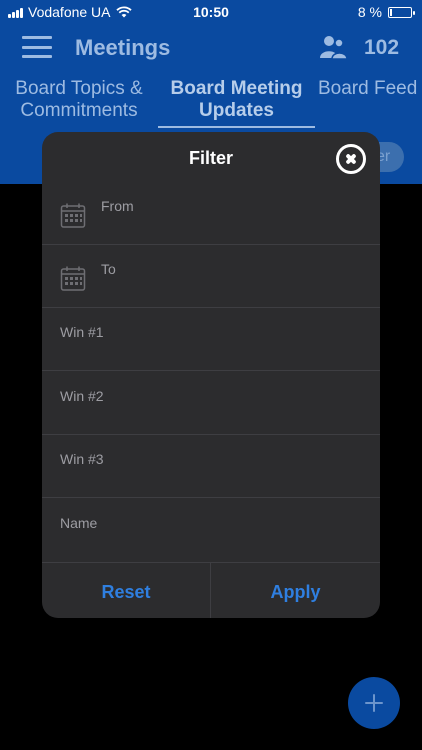 This screenshot has height=750, width=422. I want to click on tab-board-topics: Board Topics & Commitments, so click(79, 100).